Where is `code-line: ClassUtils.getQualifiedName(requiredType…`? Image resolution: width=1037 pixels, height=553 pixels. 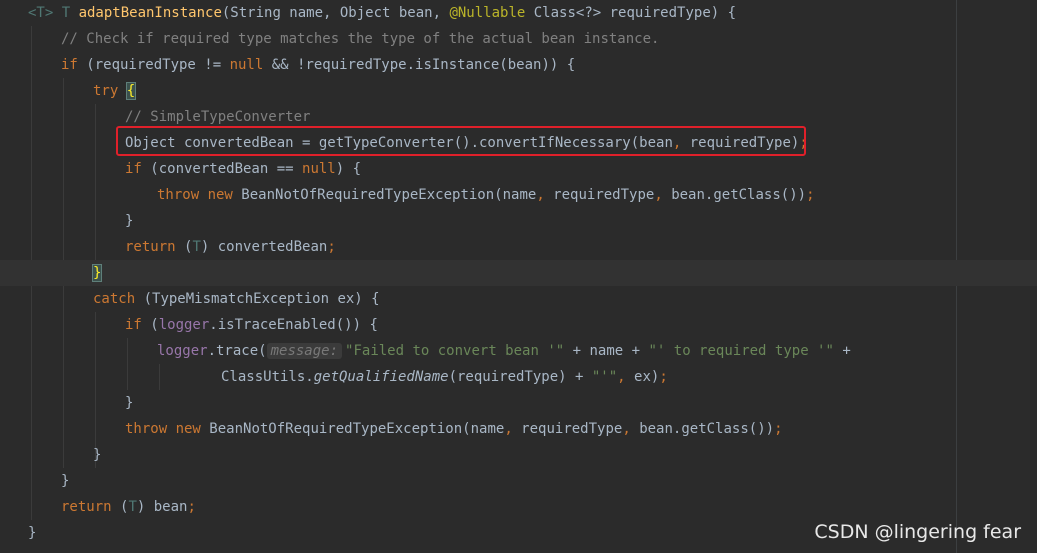 code-line: ClassUtils.getQualifiedName(requiredType… is located at coordinates (518, 377).